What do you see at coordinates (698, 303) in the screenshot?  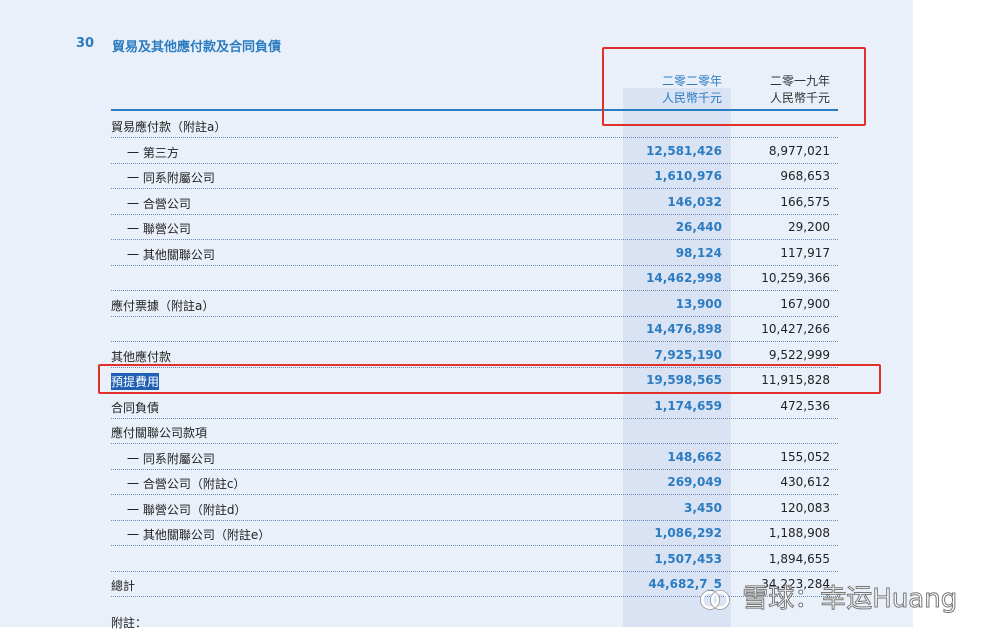 I see `value-2020: 13,900` at bounding box center [698, 303].